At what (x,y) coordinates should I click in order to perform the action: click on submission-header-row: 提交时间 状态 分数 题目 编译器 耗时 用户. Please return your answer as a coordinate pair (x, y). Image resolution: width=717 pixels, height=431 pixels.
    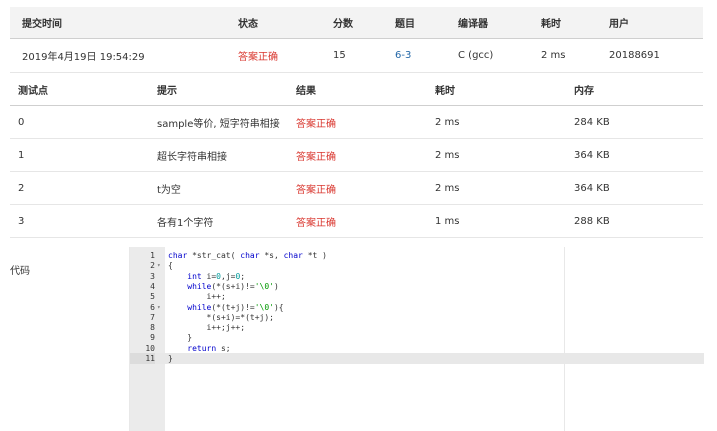
    Looking at the image, I should click on (356, 23).